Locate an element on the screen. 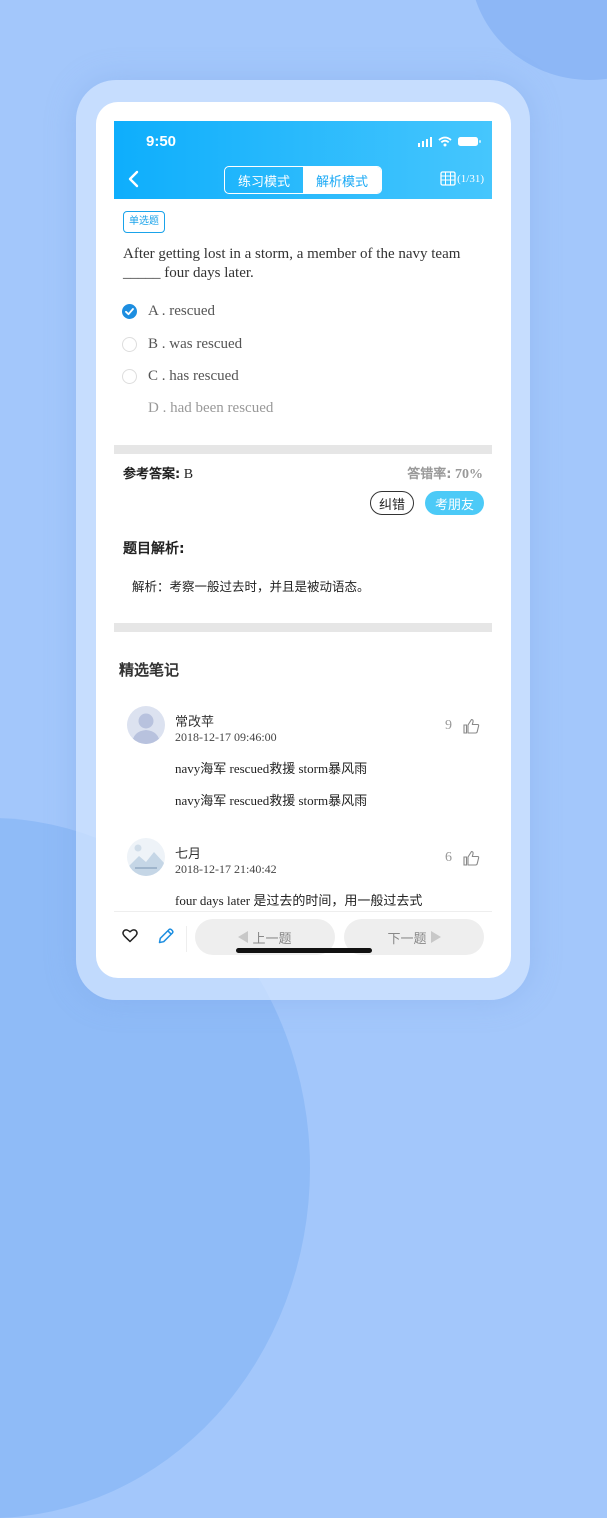 This screenshot has height=1518, width=607. progress-counter: (1/31) is located at coordinates (470, 178).